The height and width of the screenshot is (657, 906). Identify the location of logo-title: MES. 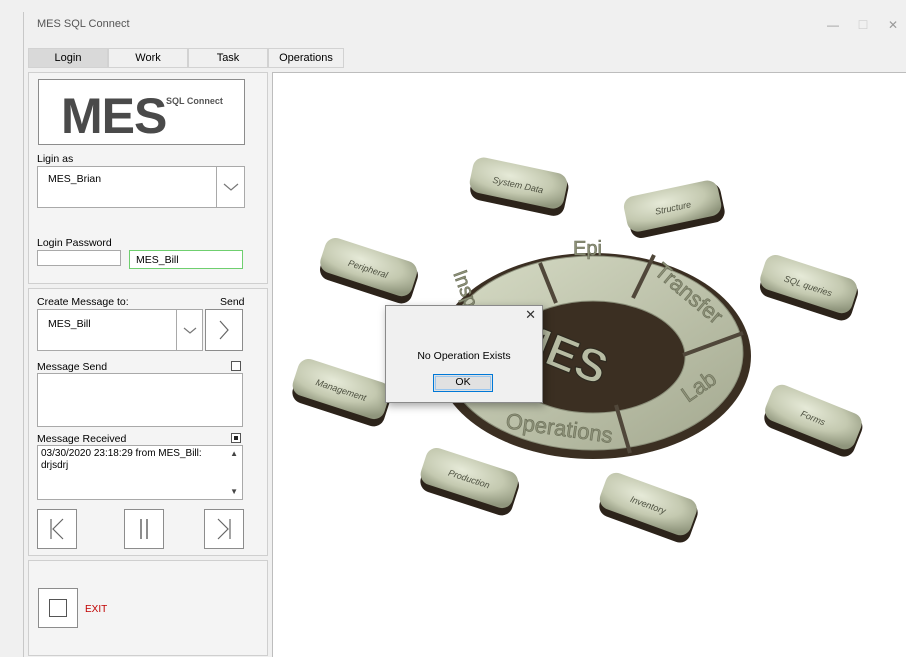
(114, 116).